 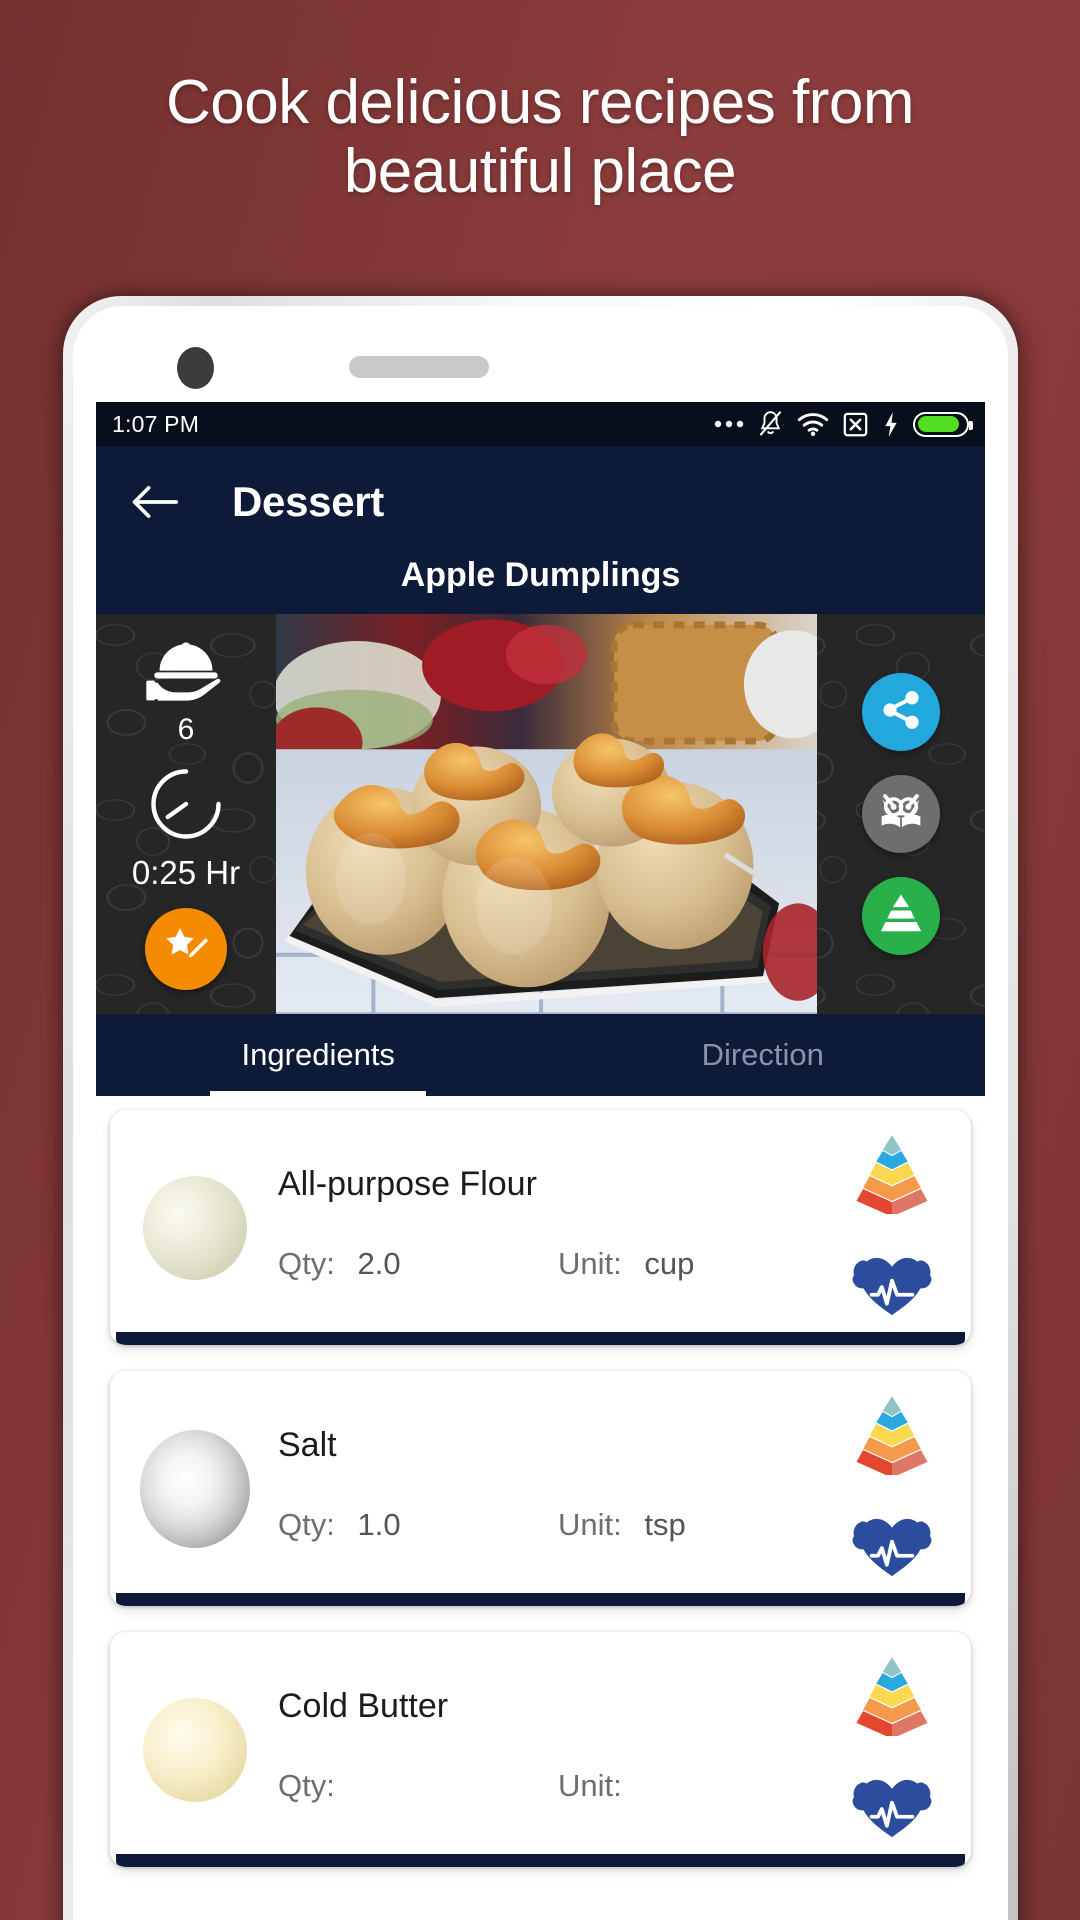 I want to click on ingredient-card: Salt Qty: 1.0 Unit: tsp, so click(x=540, y=1488).